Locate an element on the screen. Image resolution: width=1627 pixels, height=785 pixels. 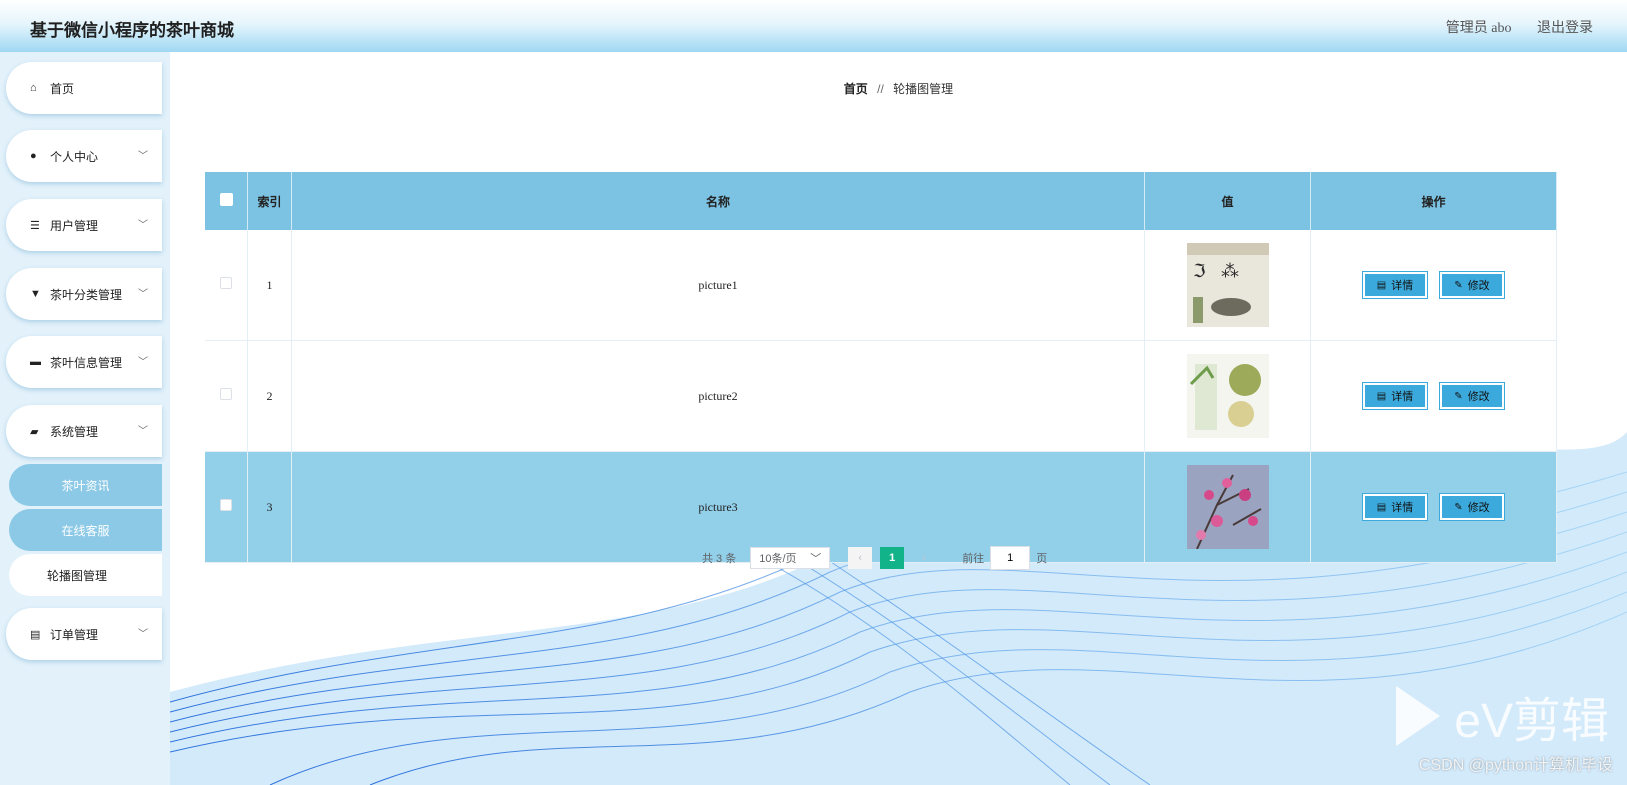
sidebar-item-personal-center: ● 个人中心 ﹀ is located at coordinates (84, 156).